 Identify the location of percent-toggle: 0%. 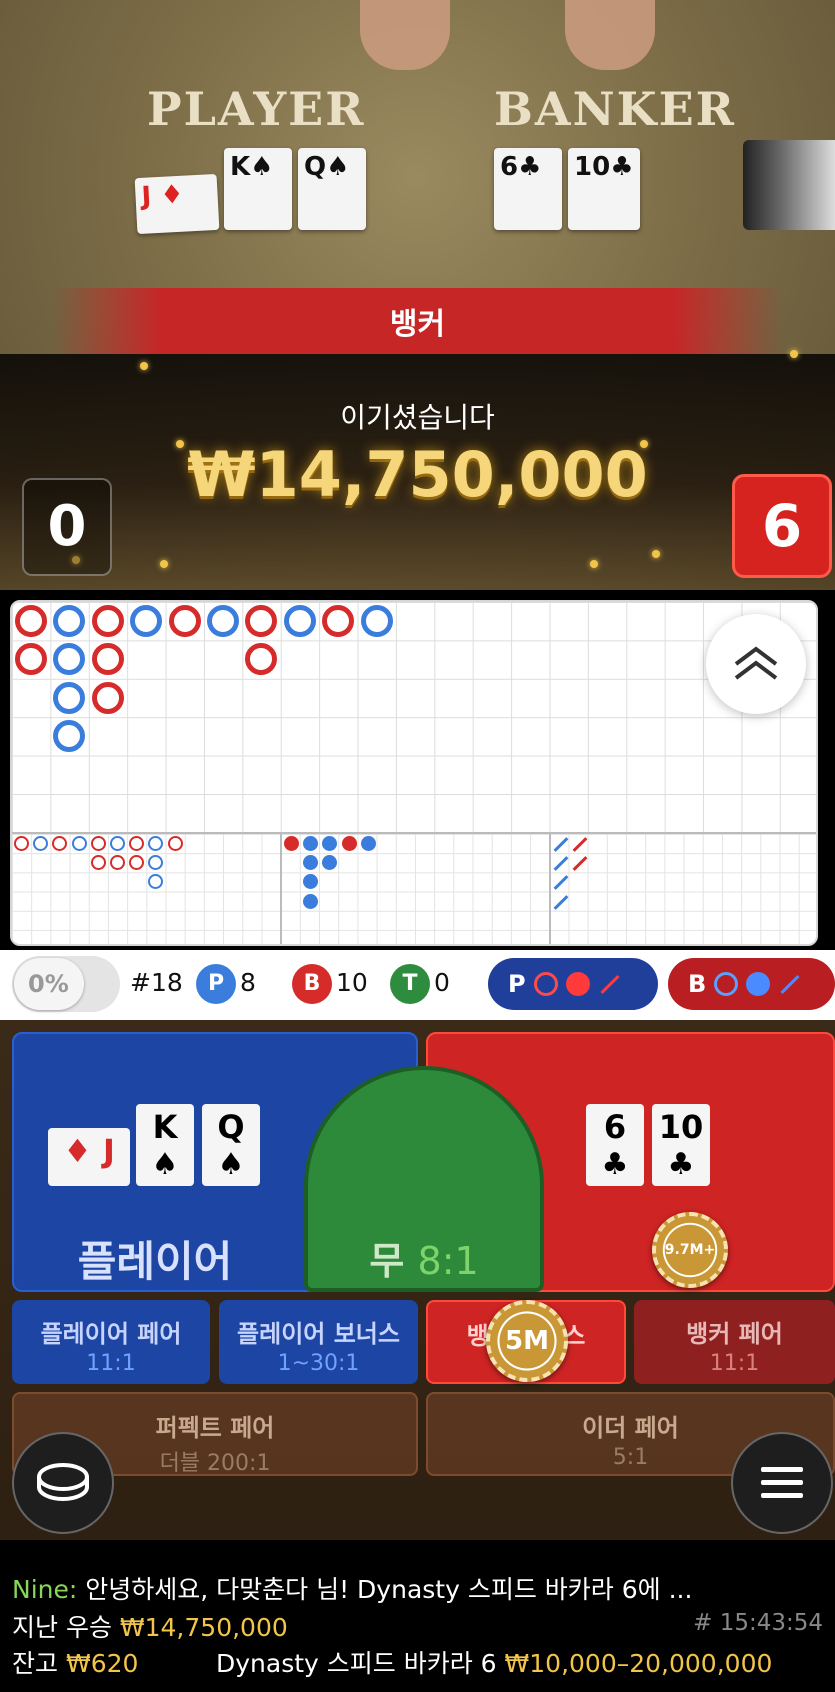
(66, 984).